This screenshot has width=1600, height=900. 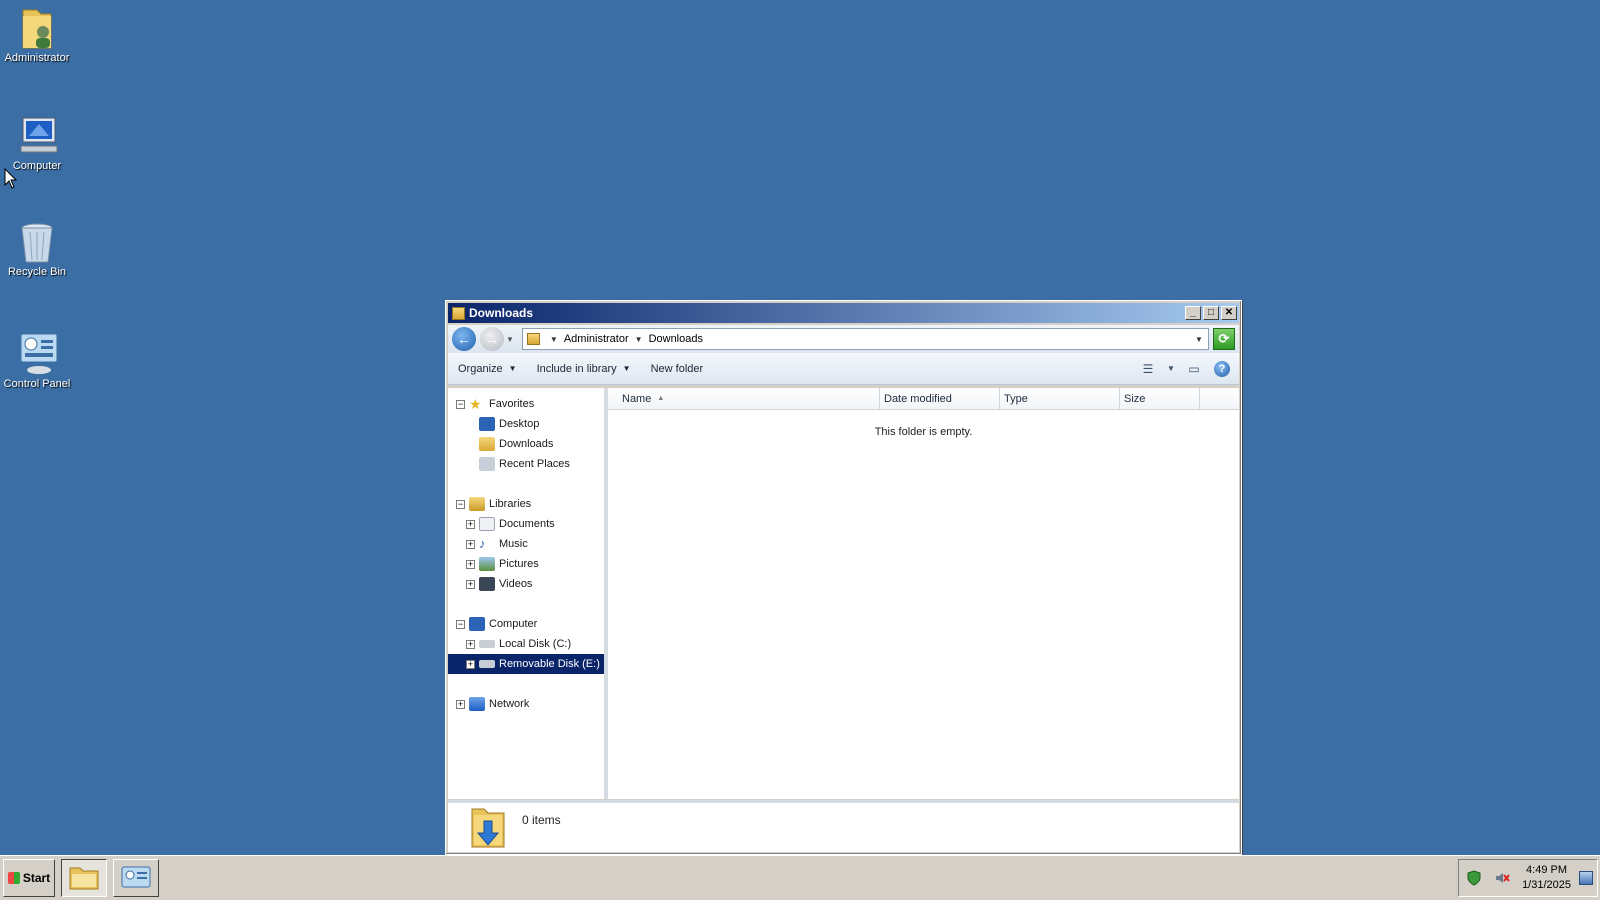 I want to click on help-icon: ?, so click(x=1222, y=368).